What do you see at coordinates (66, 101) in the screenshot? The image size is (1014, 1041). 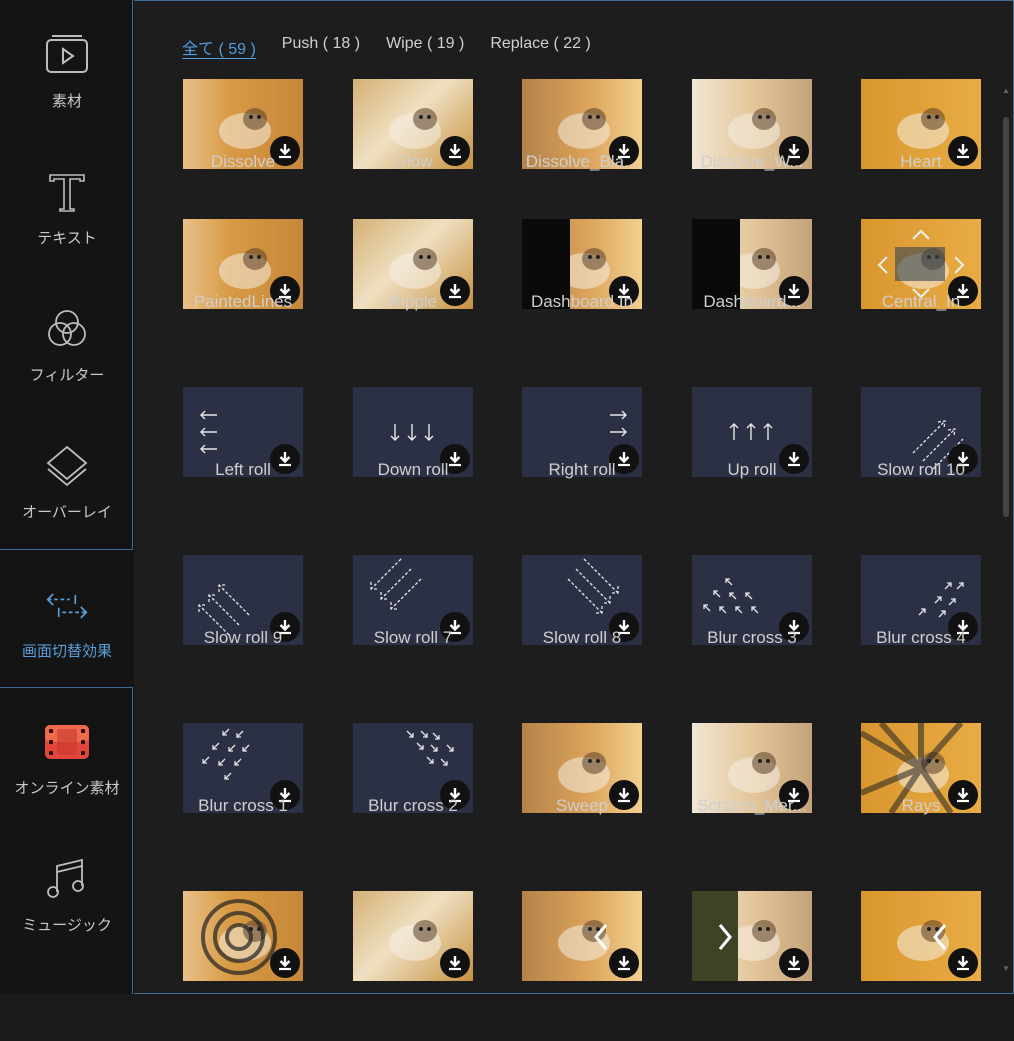 I see `sidebar-item-label: 素材` at bounding box center [66, 101].